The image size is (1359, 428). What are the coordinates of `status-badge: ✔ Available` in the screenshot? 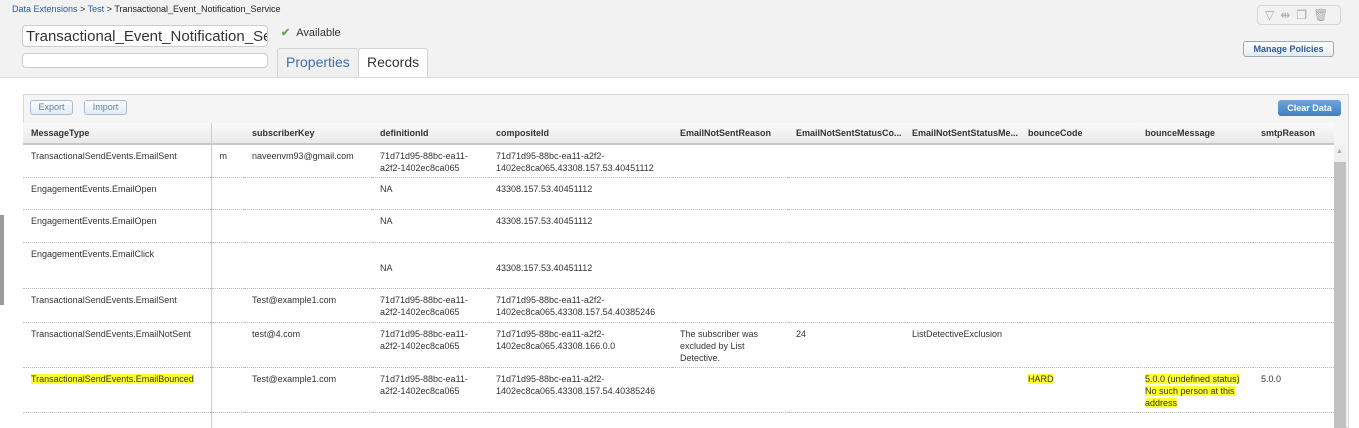 It's located at (311, 32).